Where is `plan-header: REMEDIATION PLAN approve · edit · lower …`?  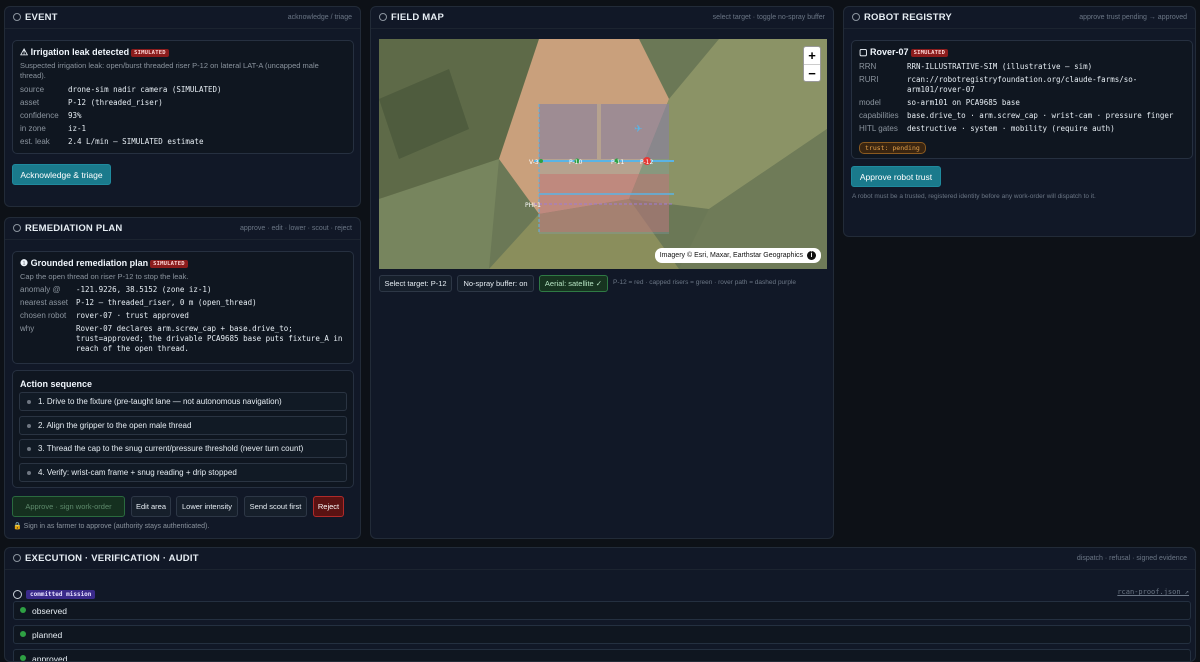 plan-header: REMEDIATION PLAN approve · edit · lower … is located at coordinates (182, 229).